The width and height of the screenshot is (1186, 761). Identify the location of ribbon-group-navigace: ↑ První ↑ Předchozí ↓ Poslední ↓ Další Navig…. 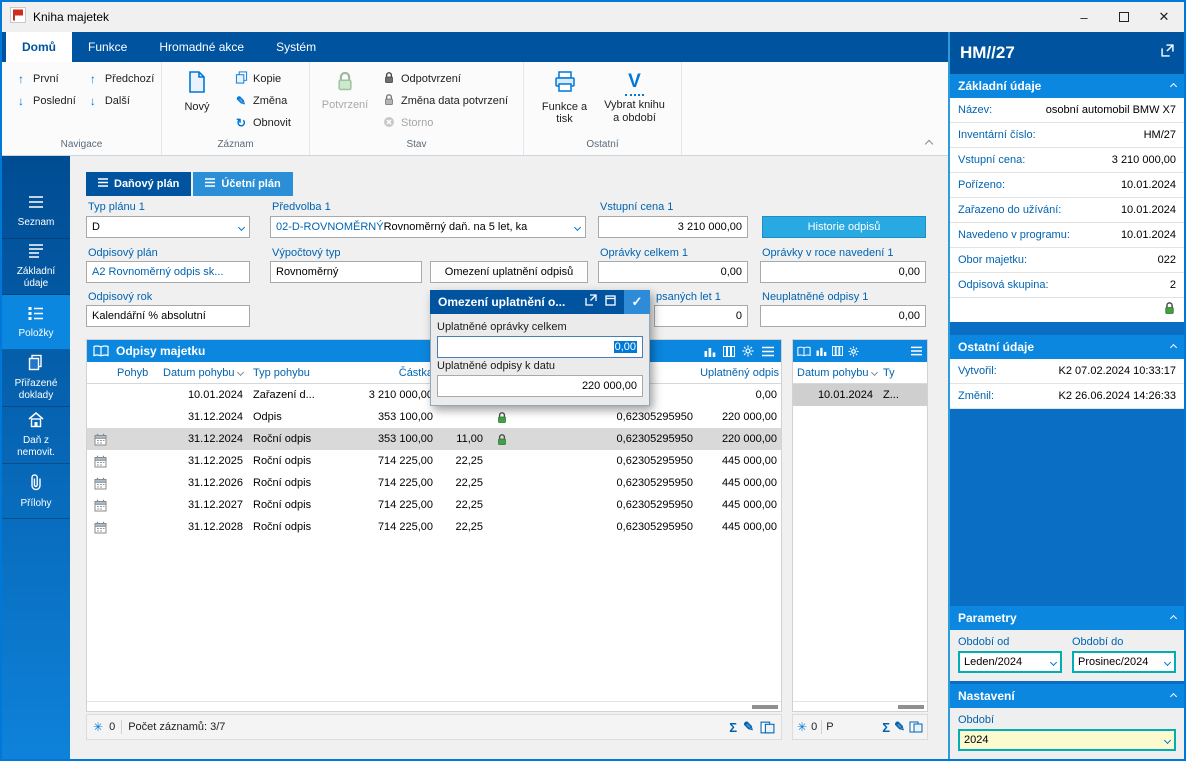
(82, 108).